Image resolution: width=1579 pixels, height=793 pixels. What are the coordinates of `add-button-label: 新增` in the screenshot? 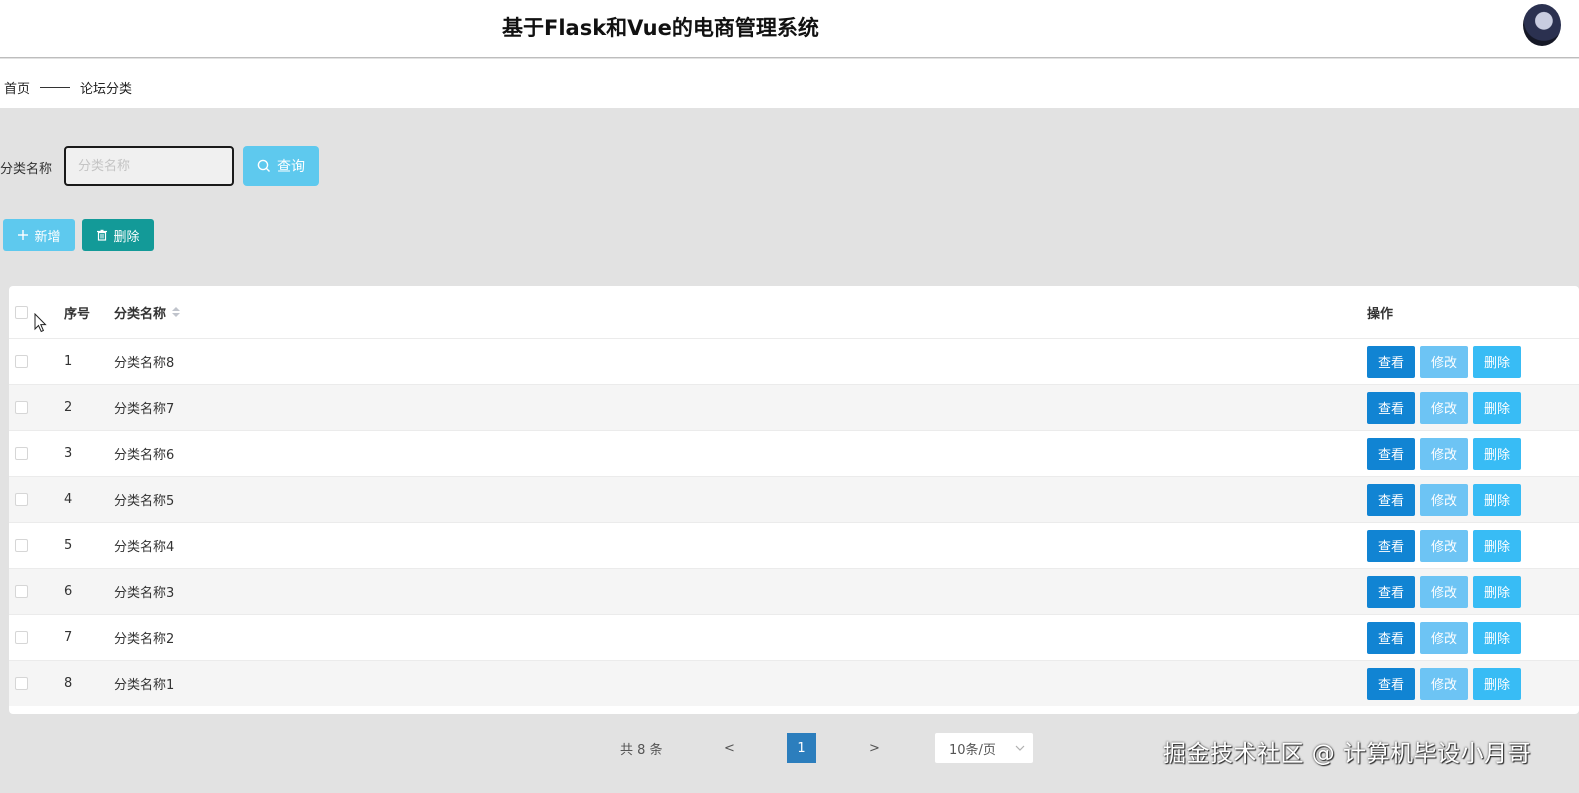 It's located at (47, 237).